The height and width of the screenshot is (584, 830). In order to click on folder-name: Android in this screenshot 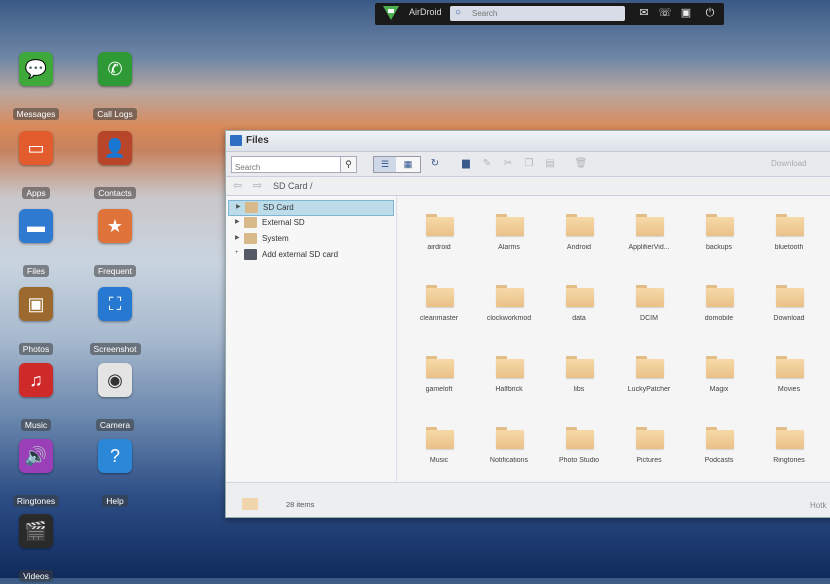, I will do `click(579, 247)`.